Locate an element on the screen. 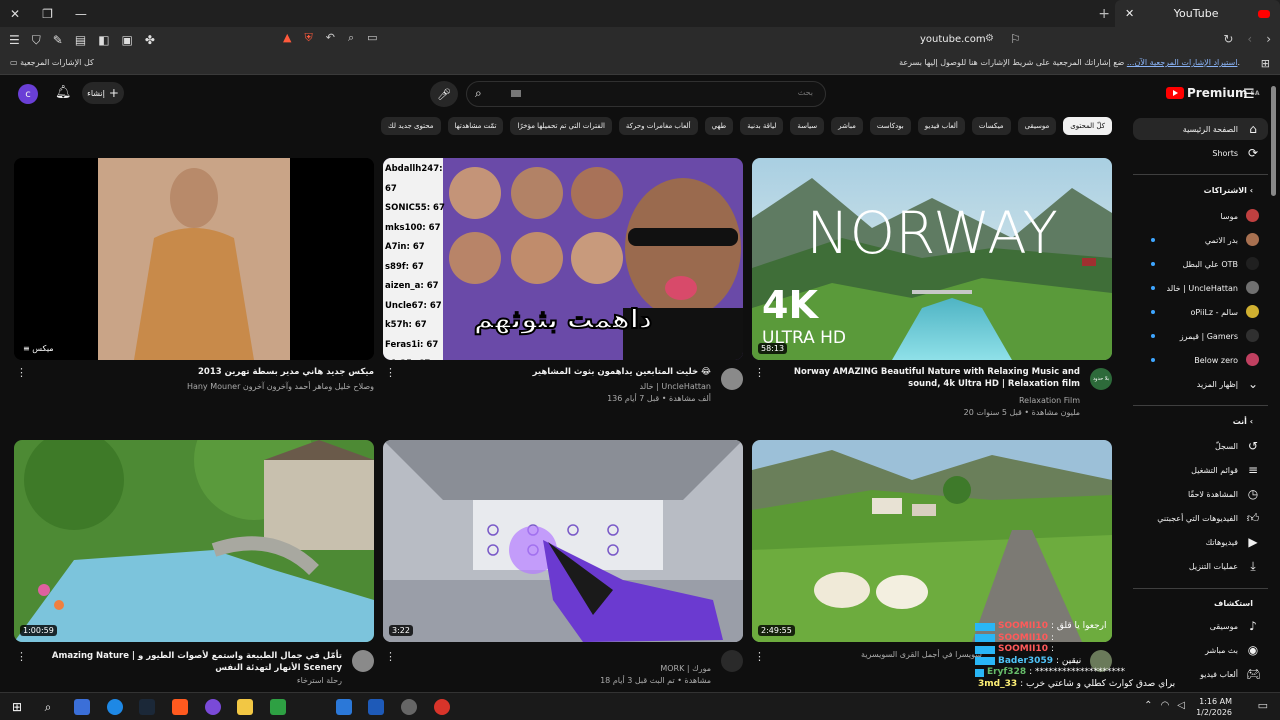 Image resolution: width=1280 pixels, height=720 pixels. reload-icon: ↻ is located at coordinates (1228, 39).